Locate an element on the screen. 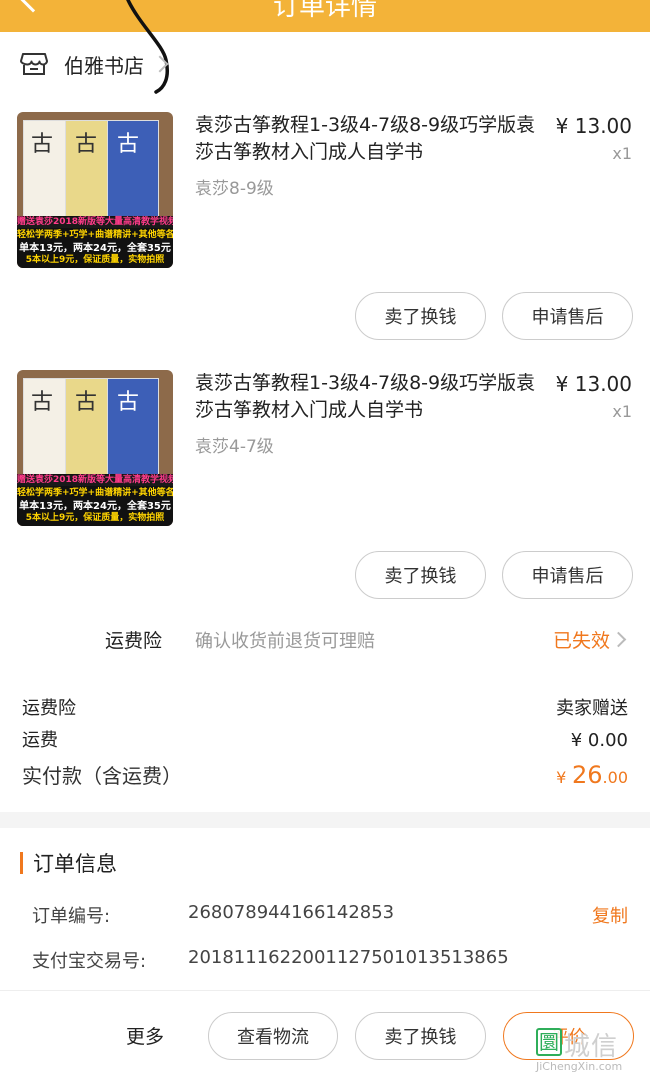 This screenshot has height=1077, width=650. summary-value: 卖家赠送 is located at coordinates (592, 708).